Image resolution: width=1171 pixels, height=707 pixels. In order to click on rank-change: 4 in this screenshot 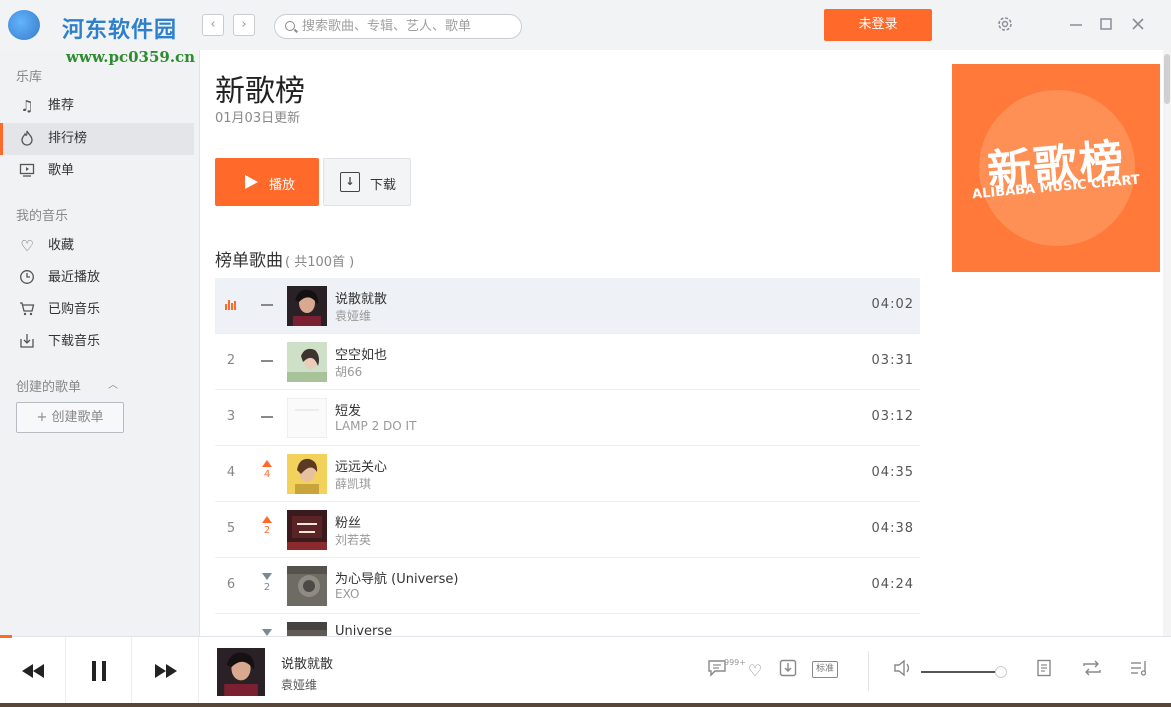, I will do `click(267, 474)`.